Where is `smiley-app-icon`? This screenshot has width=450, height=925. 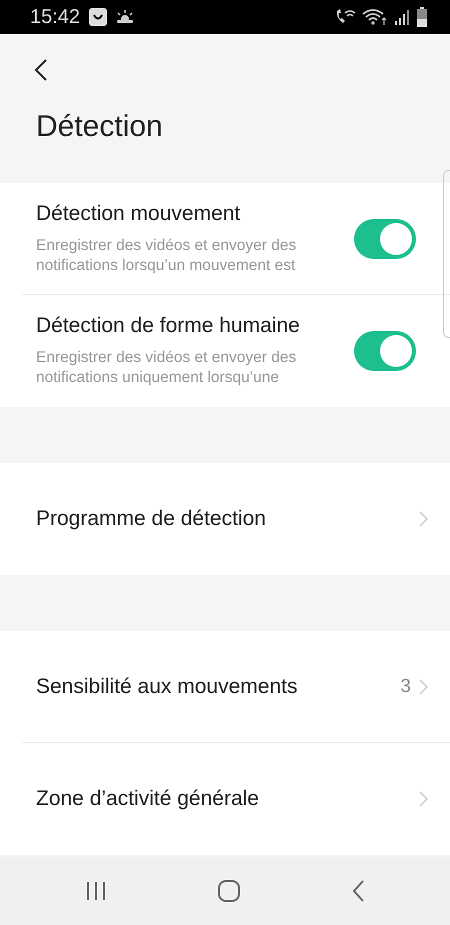
smiley-app-icon is located at coordinates (98, 17).